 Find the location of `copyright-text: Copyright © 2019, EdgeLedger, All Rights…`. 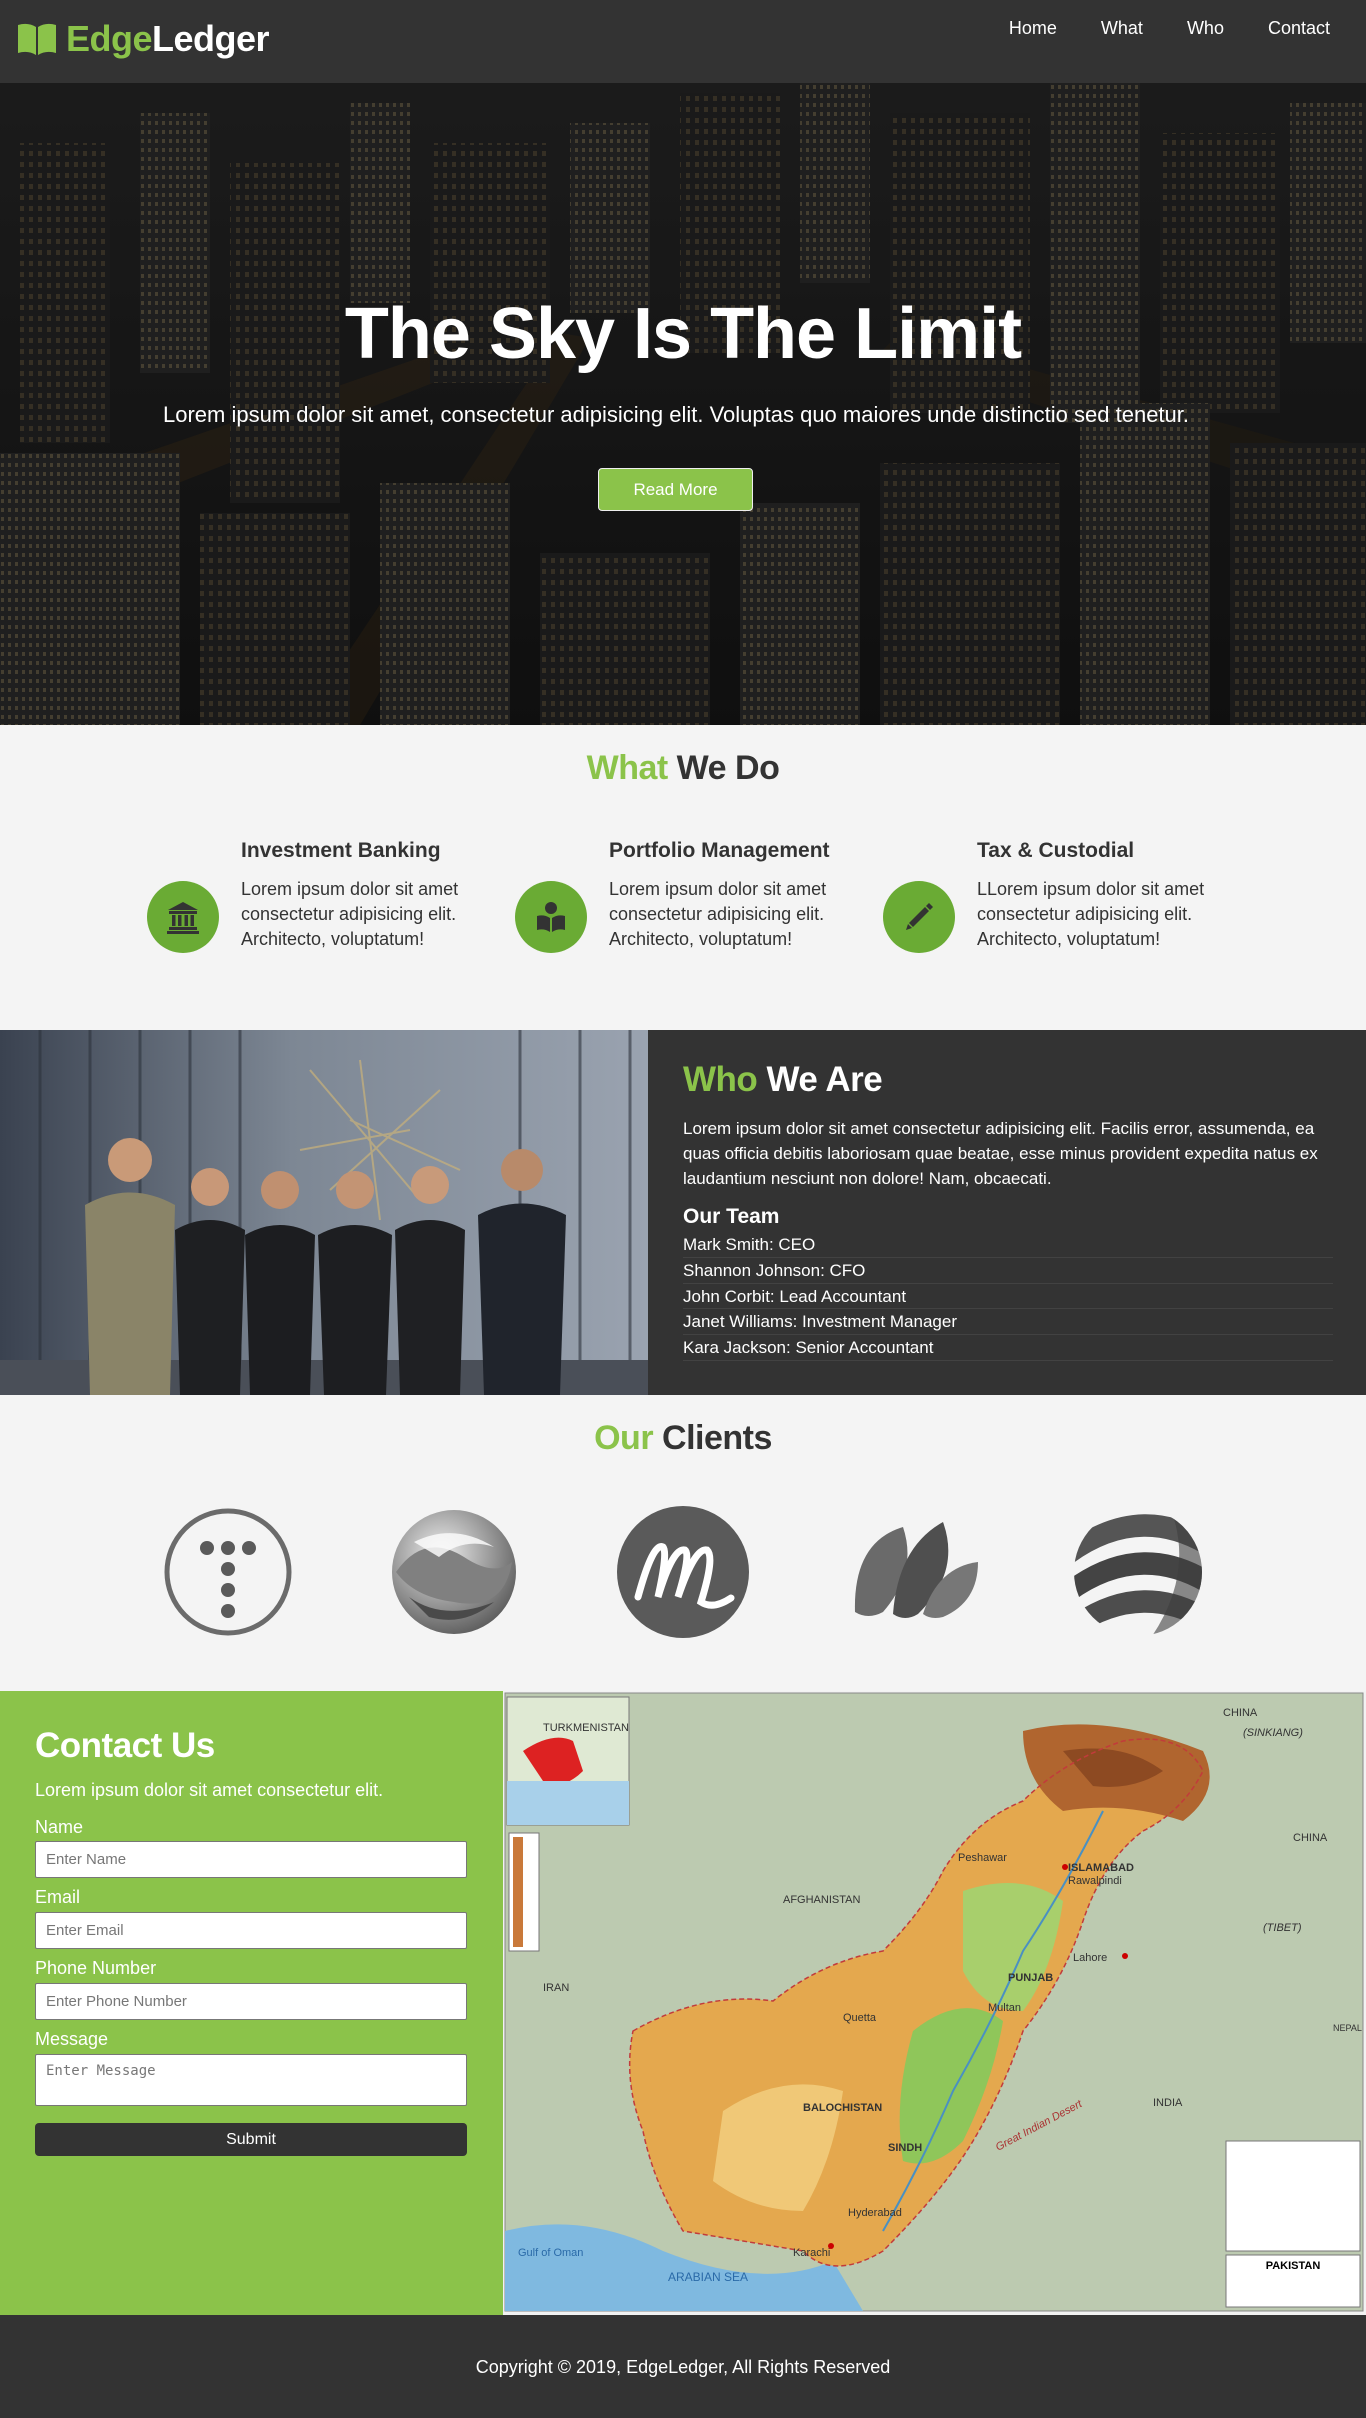

copyright-text: Copyright © 2019, EdgeLedger, All Rights… is located at coordinates (683, 2367).